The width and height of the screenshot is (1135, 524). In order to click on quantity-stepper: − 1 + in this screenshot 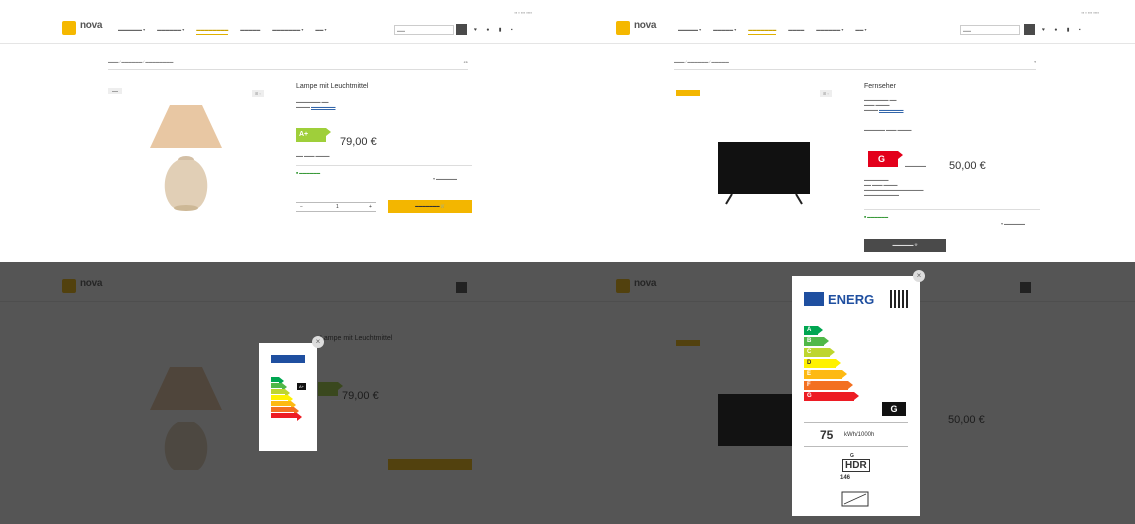, I will do `click(336, 207)`.